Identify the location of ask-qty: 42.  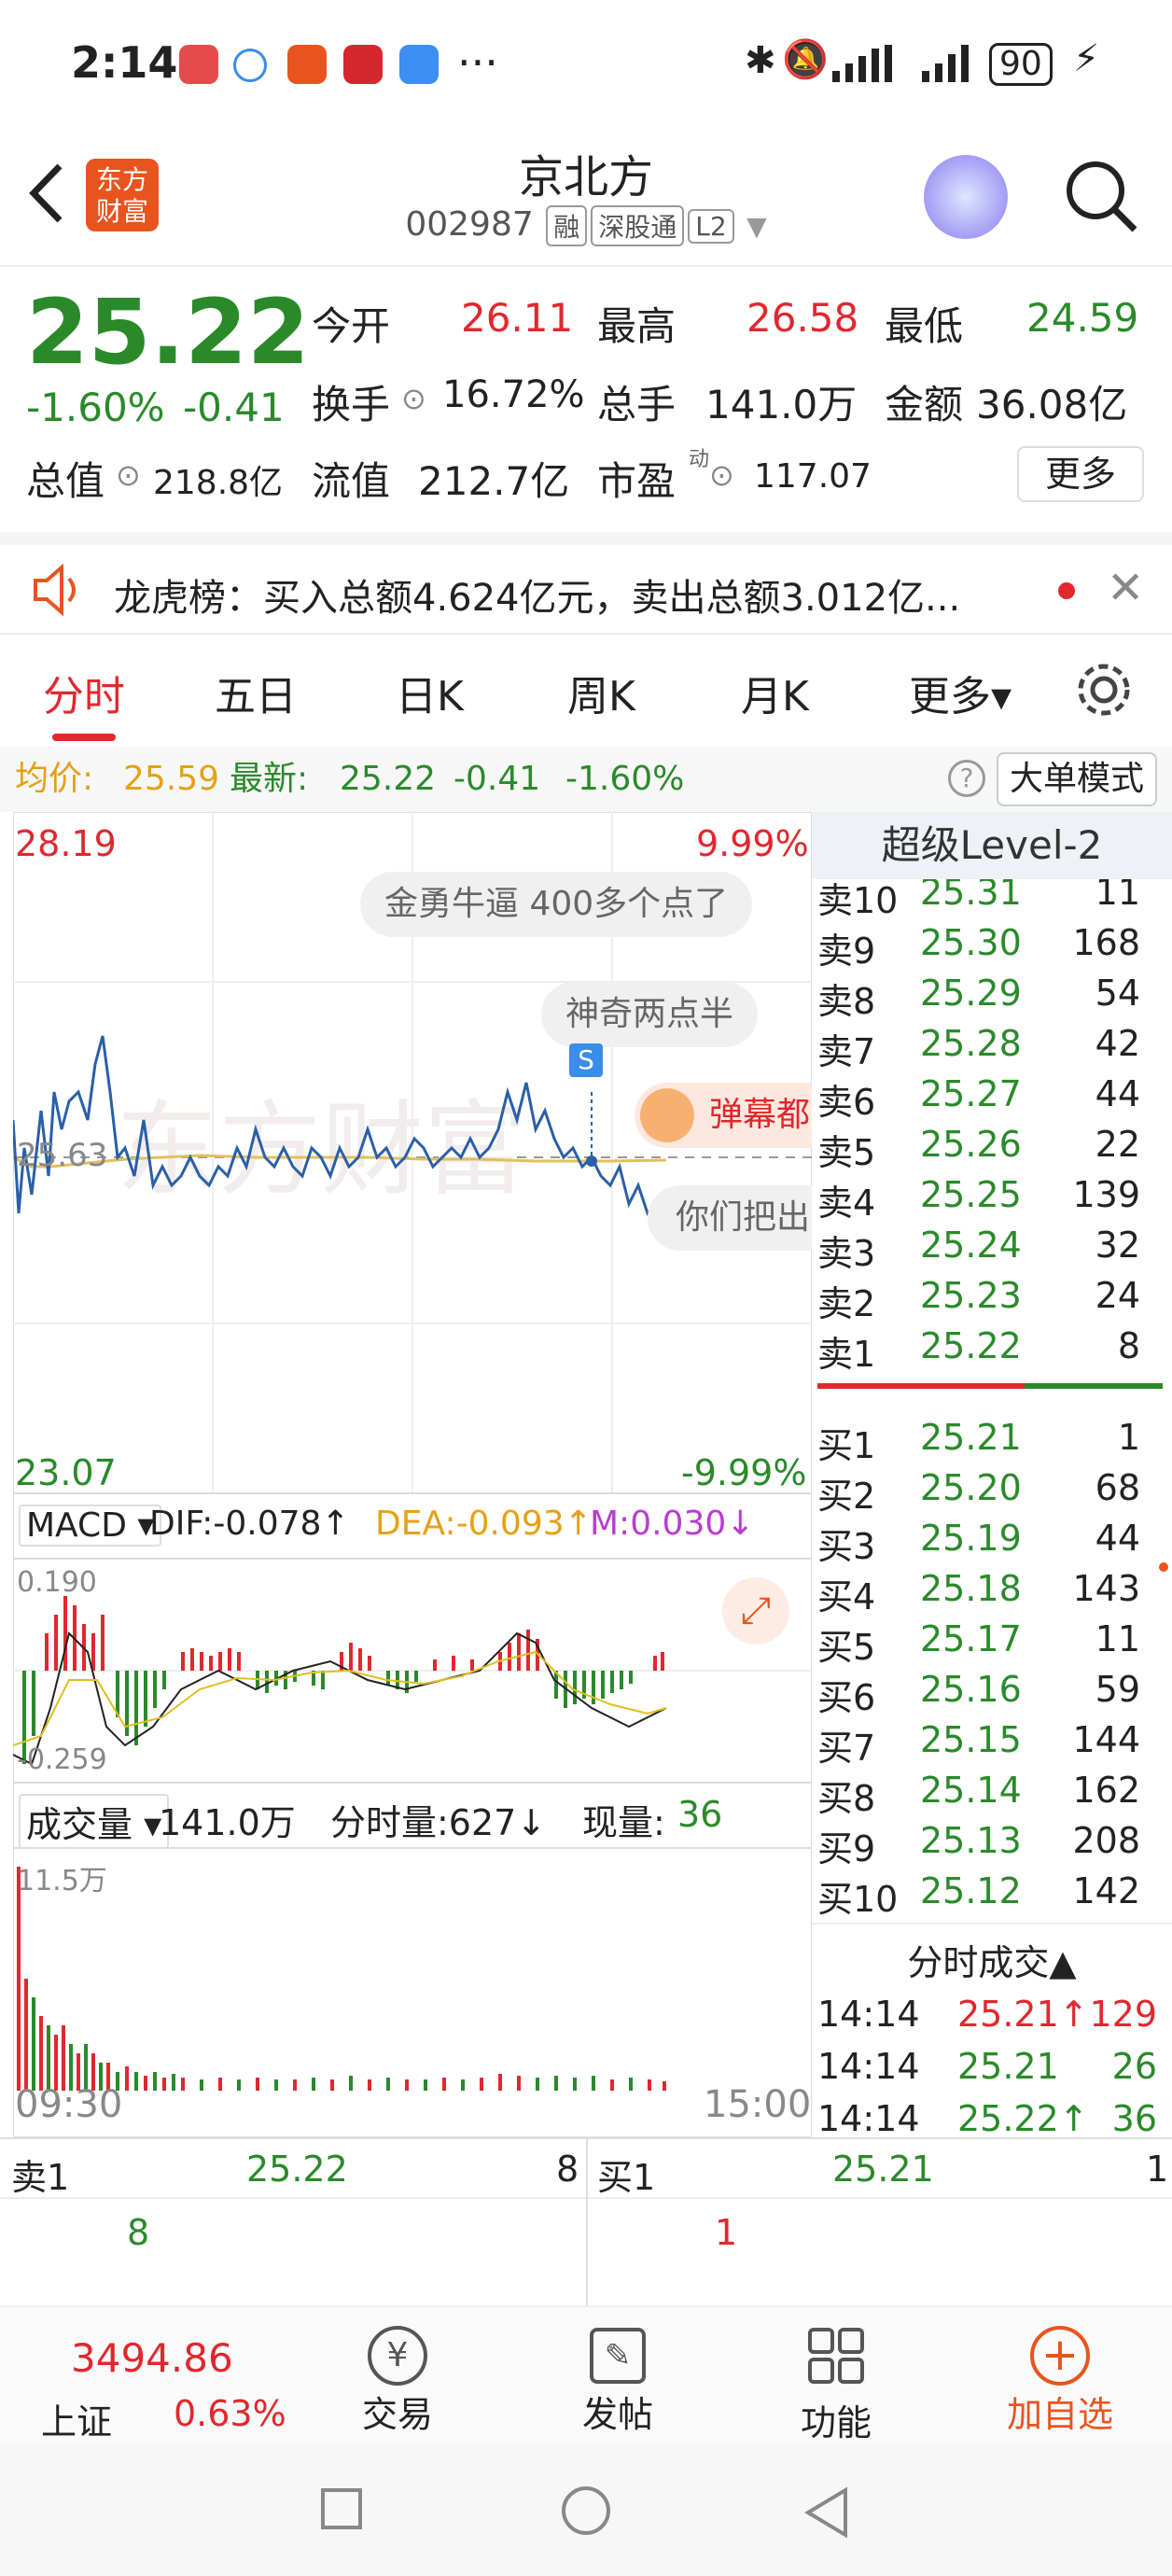
(1117, 1043).